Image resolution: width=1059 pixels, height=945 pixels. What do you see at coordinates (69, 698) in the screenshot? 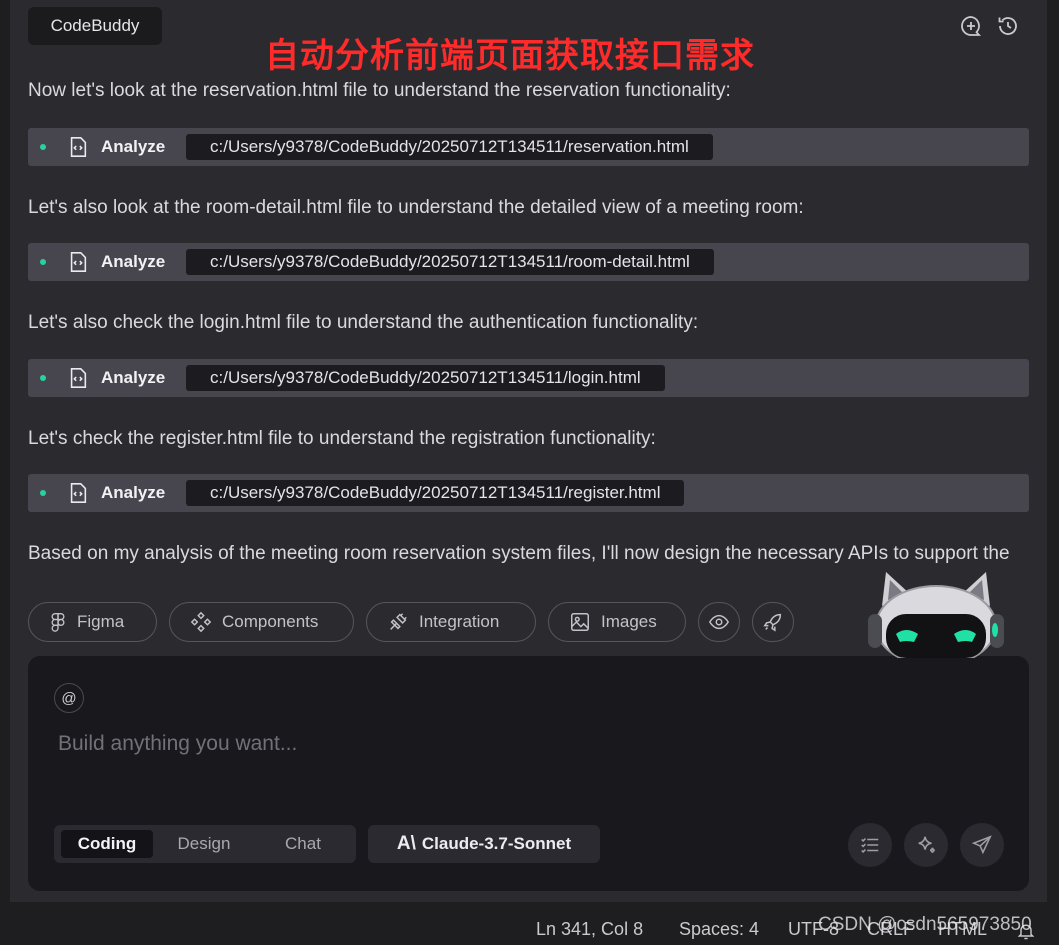
I see `mention-button: @` at bounding box center [69, 698].